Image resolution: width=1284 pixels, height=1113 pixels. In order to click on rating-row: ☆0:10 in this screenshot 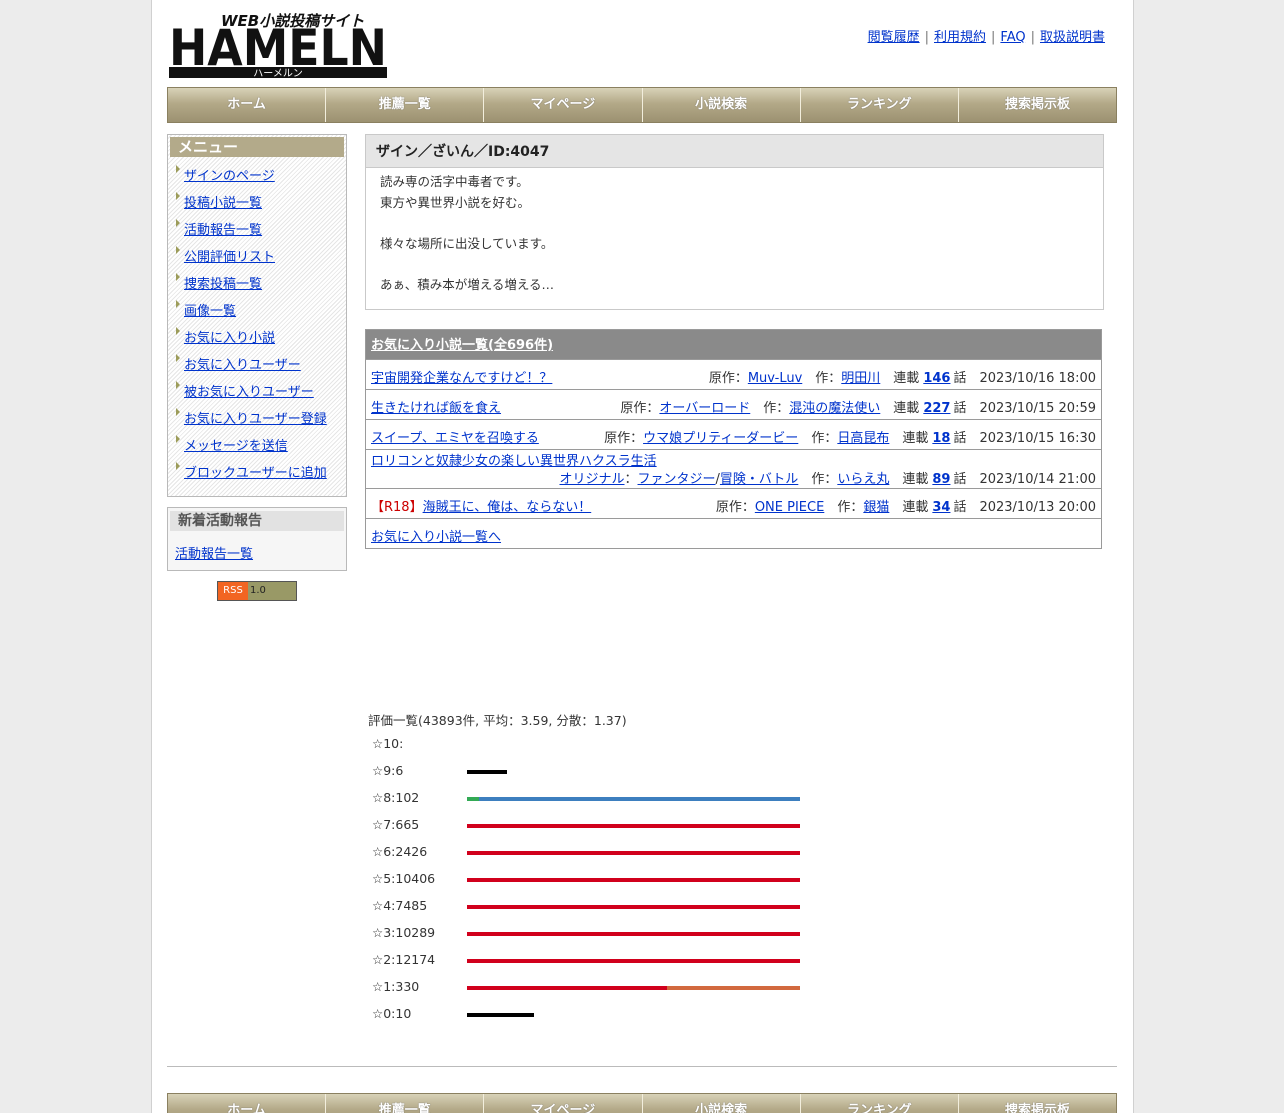, I will do `click(598, 1019)`.